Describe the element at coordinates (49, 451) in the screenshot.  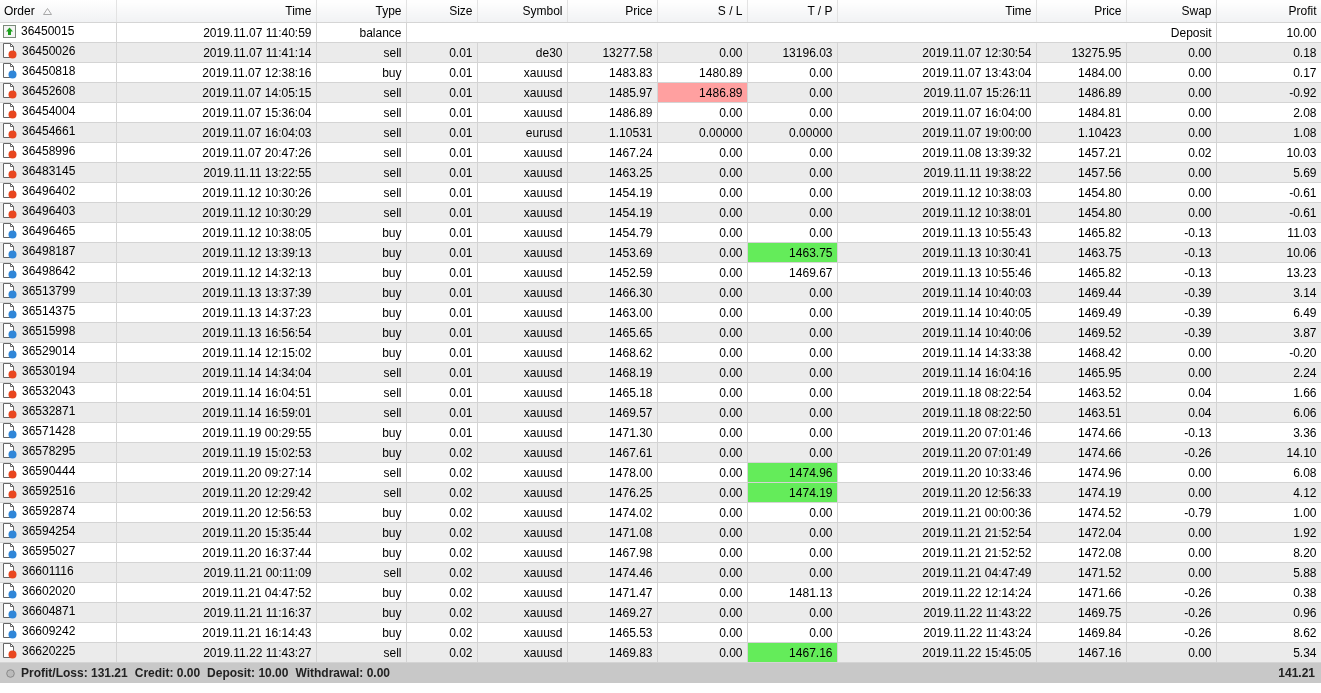
I see `order-number: 36578295` at that location.